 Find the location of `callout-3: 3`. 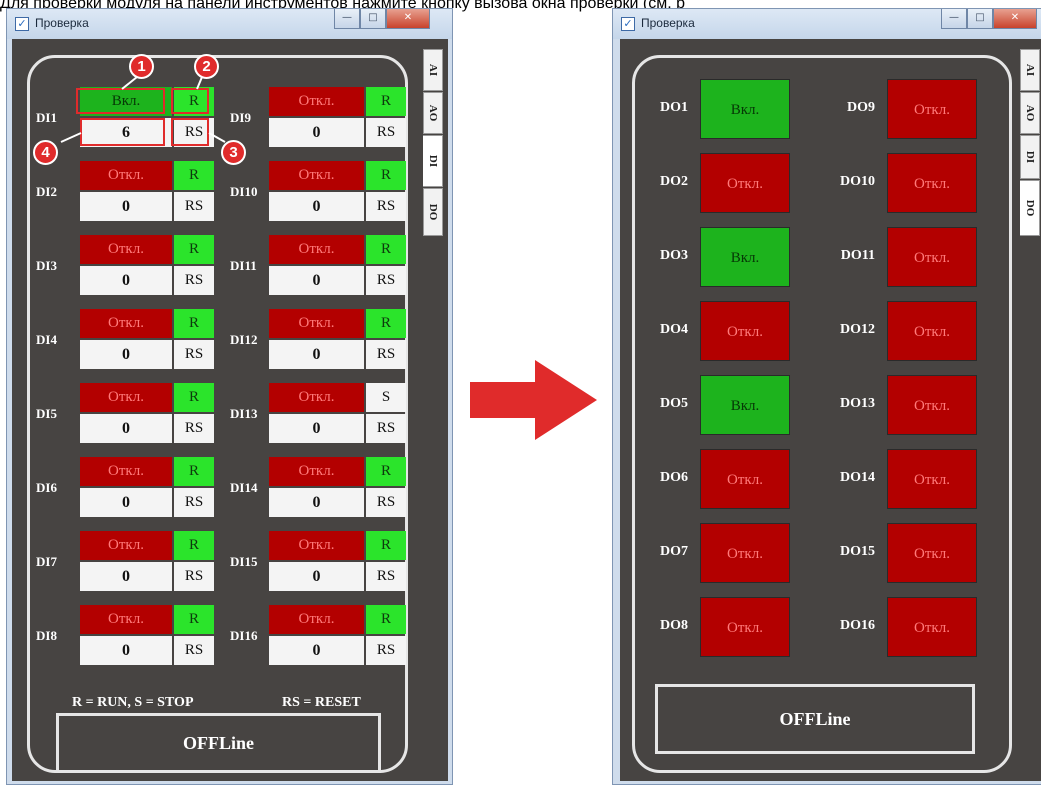

callout-3: 3 is located at coordinates (233, 152).